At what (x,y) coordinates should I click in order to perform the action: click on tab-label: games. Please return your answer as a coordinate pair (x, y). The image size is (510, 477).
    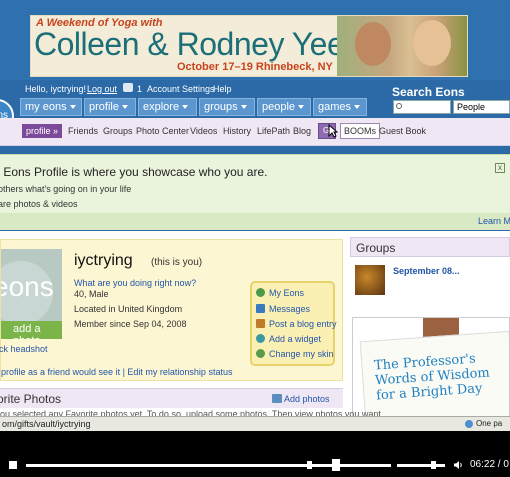
    Looking at the image, I should click on (335, 107).